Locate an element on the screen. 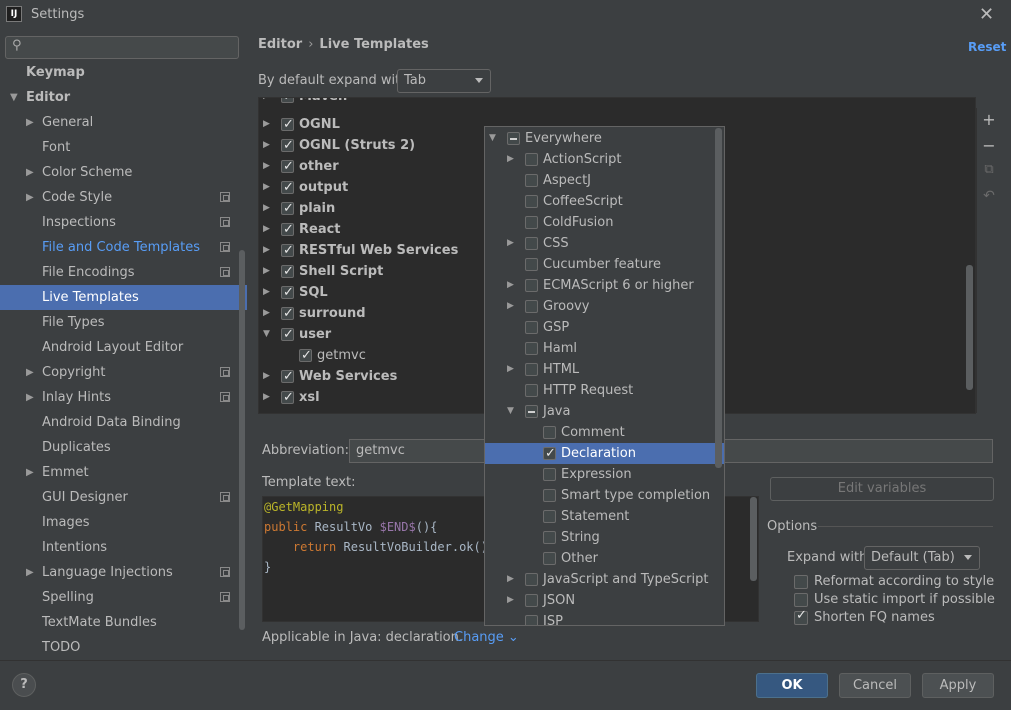  sidebar-item: Spelling is located at coordinates (123, 597).